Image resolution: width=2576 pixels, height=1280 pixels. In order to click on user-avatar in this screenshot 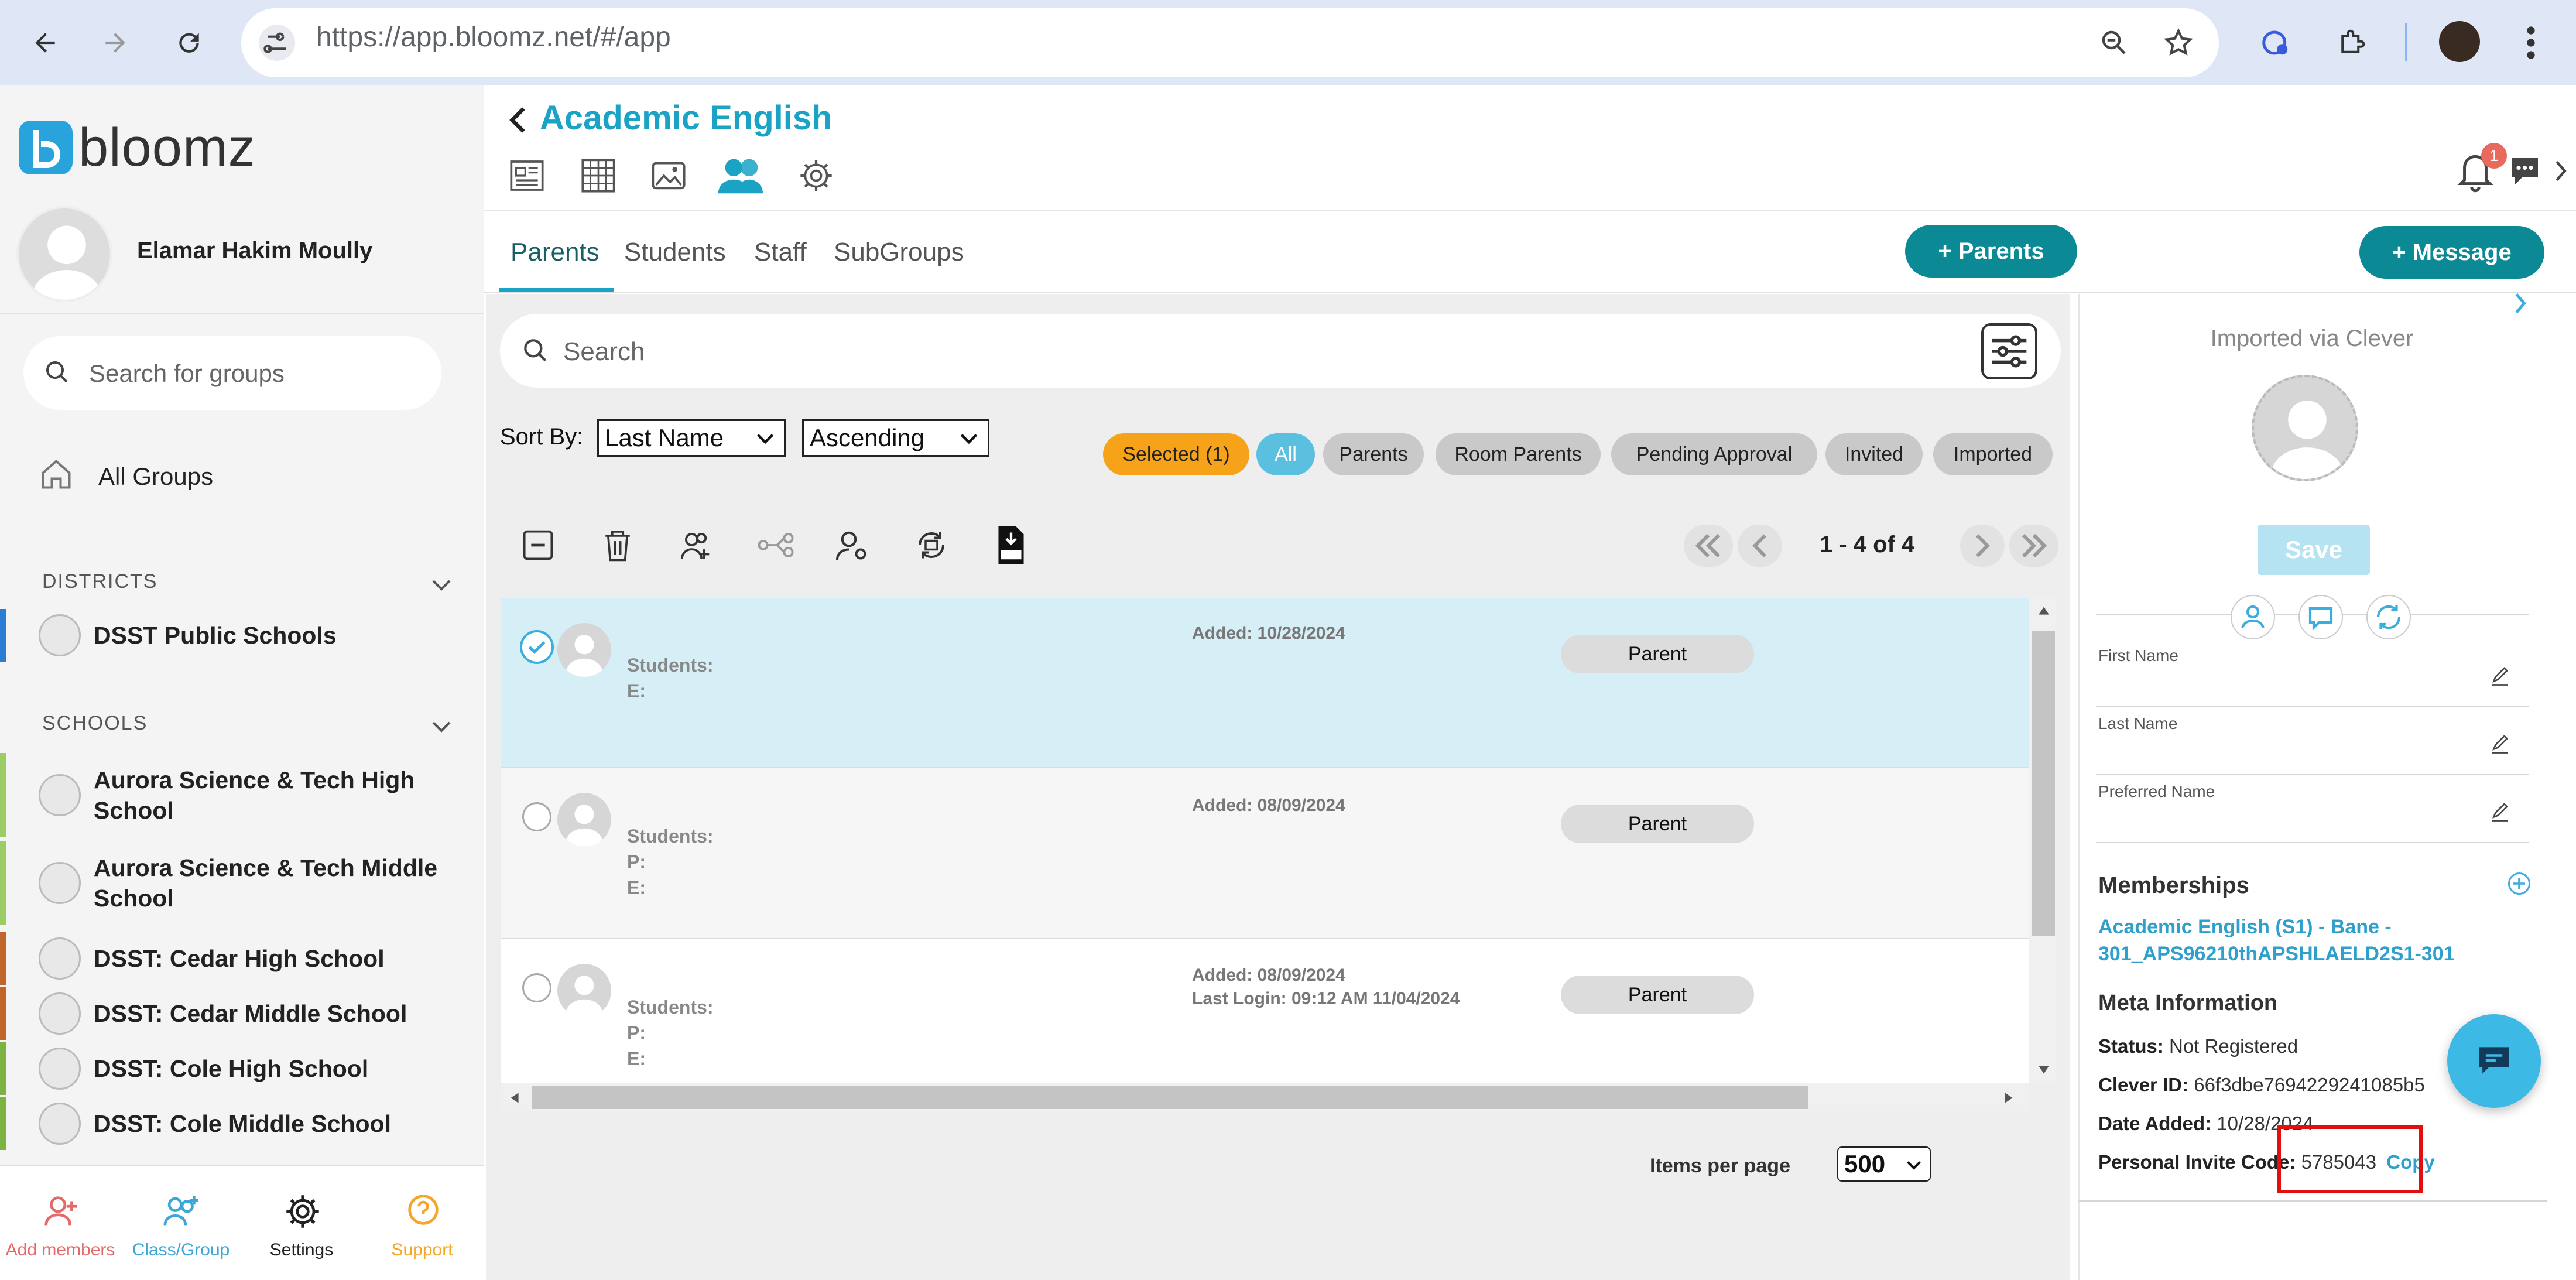, I will do `click(64, 254)`.